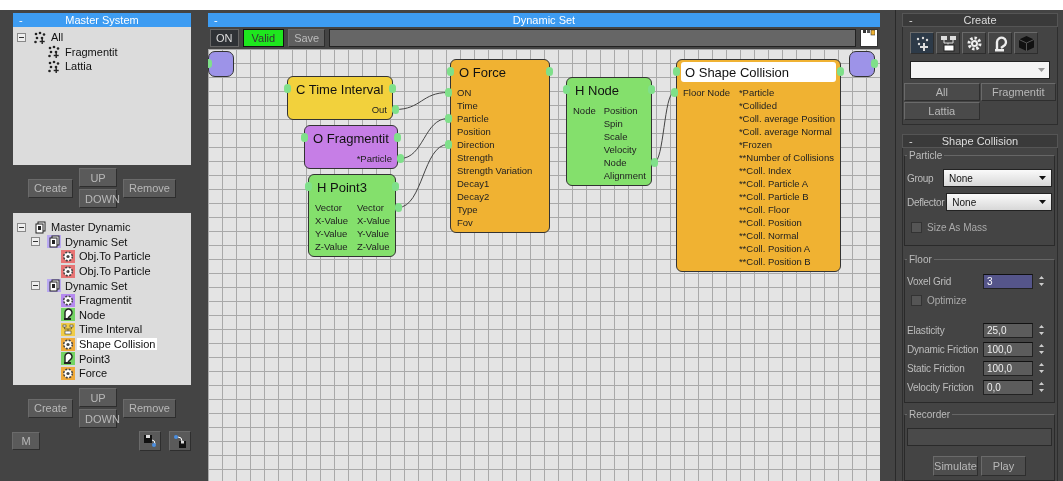 Image resolution: width=1063 pixels, height=481 pixels. Describe the element at coordinates (943, 349) in the screenshot. I see `field-label: Dynamic Friction` at that location.